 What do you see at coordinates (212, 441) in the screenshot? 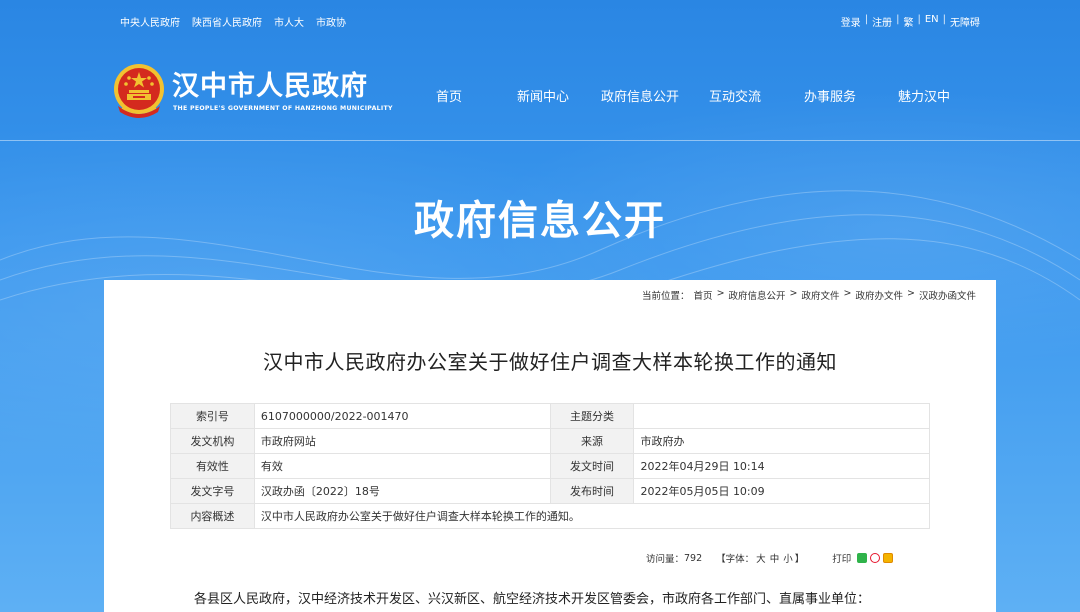
I see `meta-label: 发文机构` at bounding box center [212, 441].